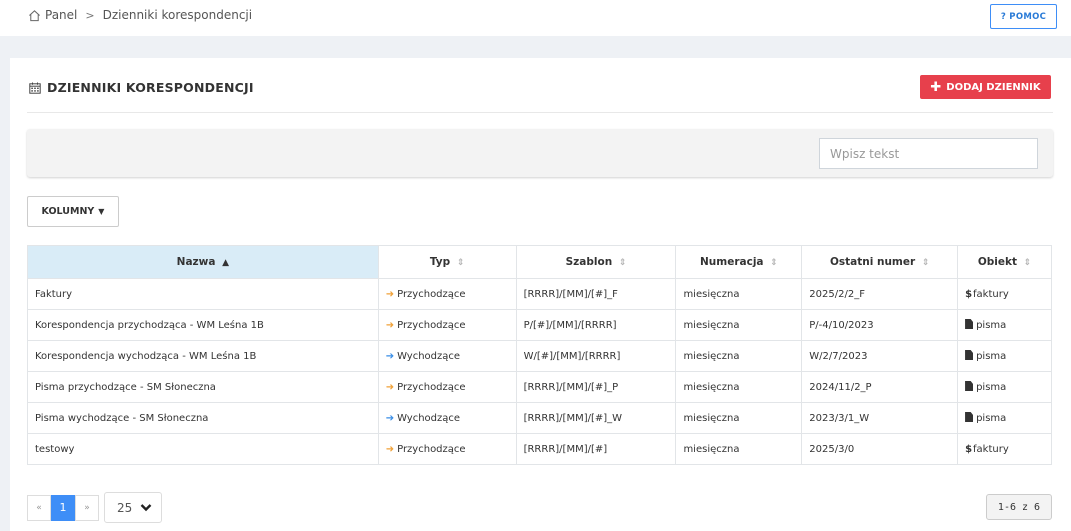 The height and width of the screenshot is (531, 1071). What do you see at coordinates (68, 211) in the screenshot?
I see `columns-button-label: KOLUMNY` at bounding box center [68, 211].